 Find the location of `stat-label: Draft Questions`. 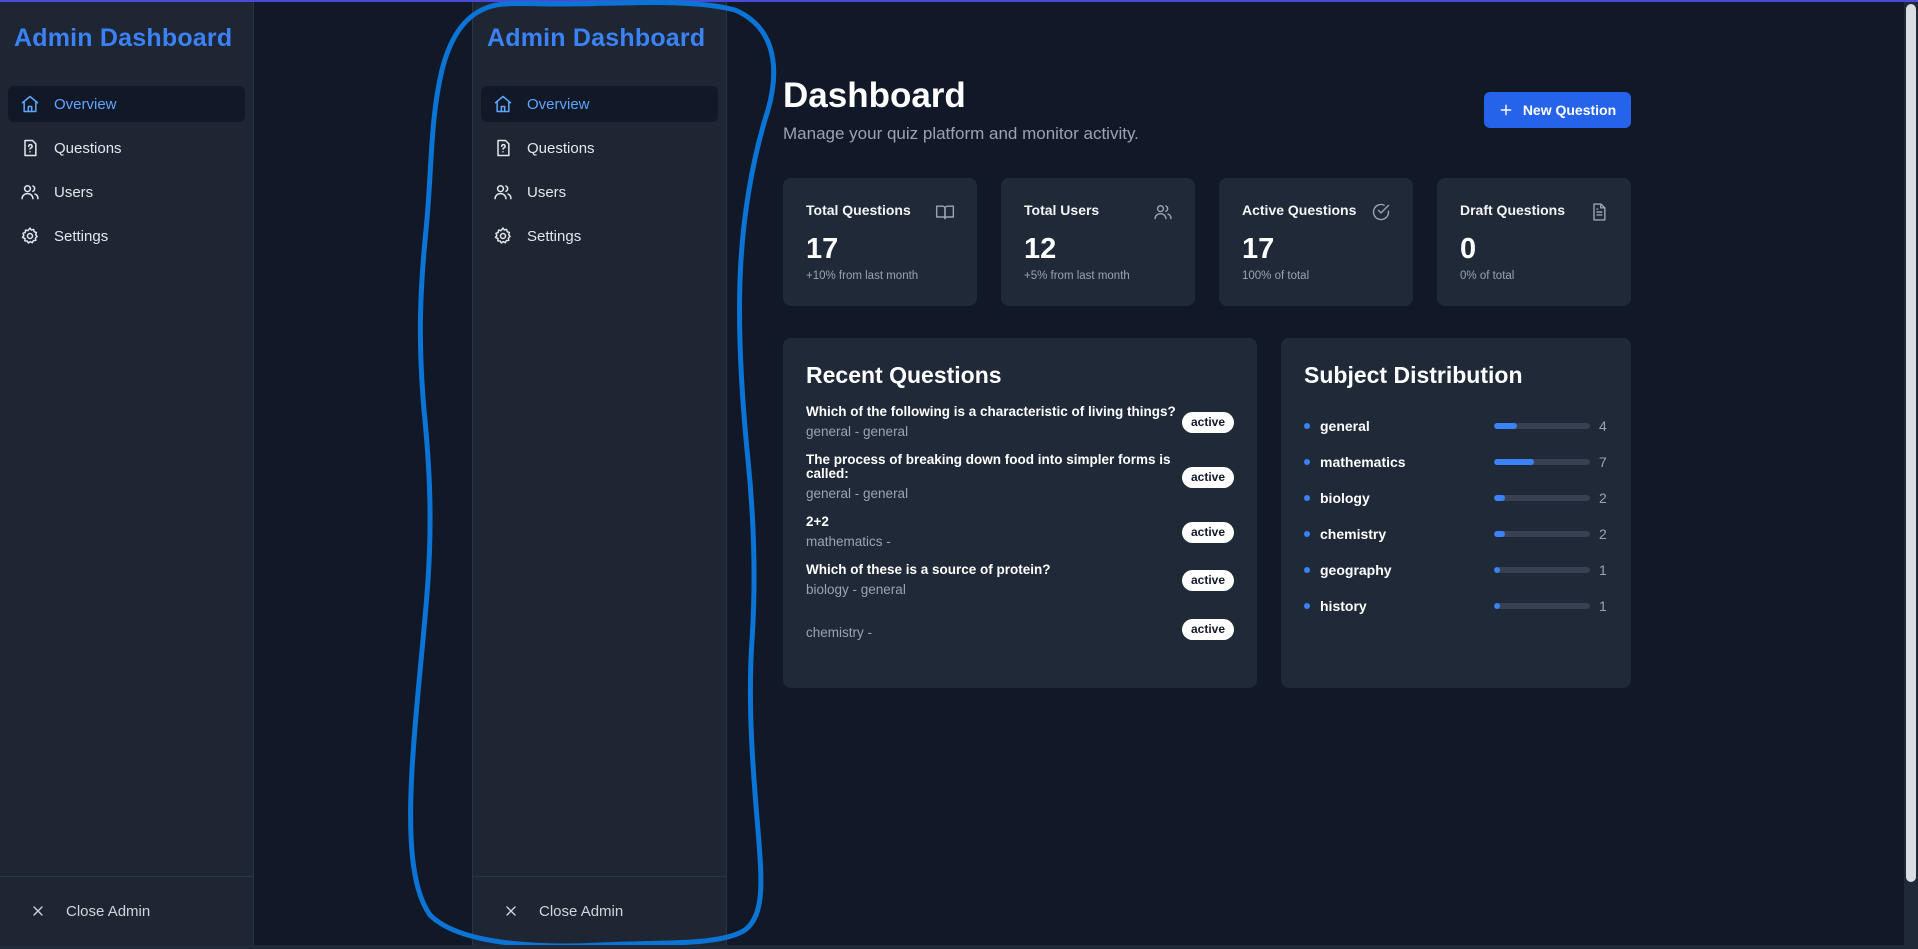

stat-label: Draft Questions is located at coordinates (1513, 210).